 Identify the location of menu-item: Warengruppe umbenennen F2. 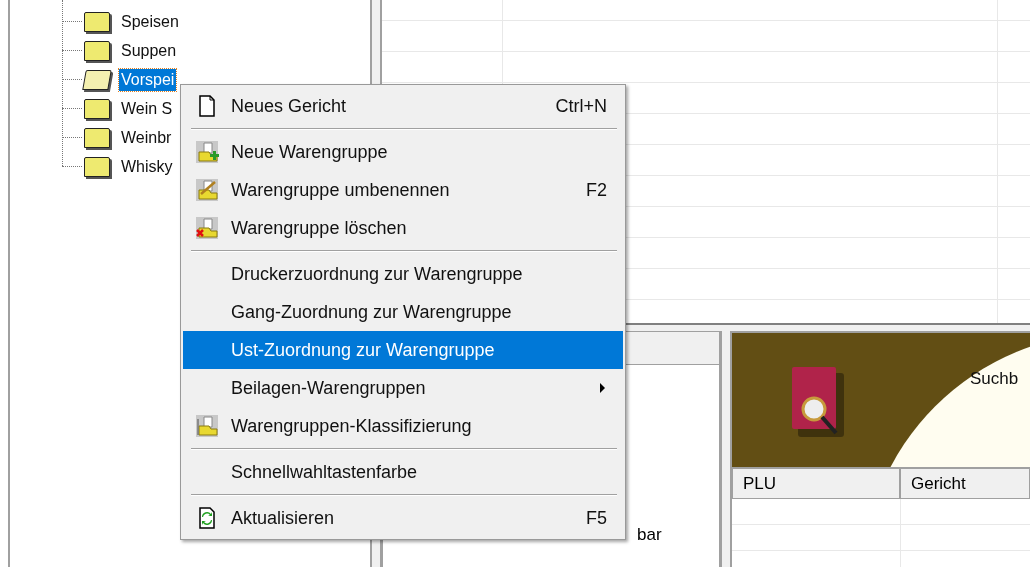
(403, 190).